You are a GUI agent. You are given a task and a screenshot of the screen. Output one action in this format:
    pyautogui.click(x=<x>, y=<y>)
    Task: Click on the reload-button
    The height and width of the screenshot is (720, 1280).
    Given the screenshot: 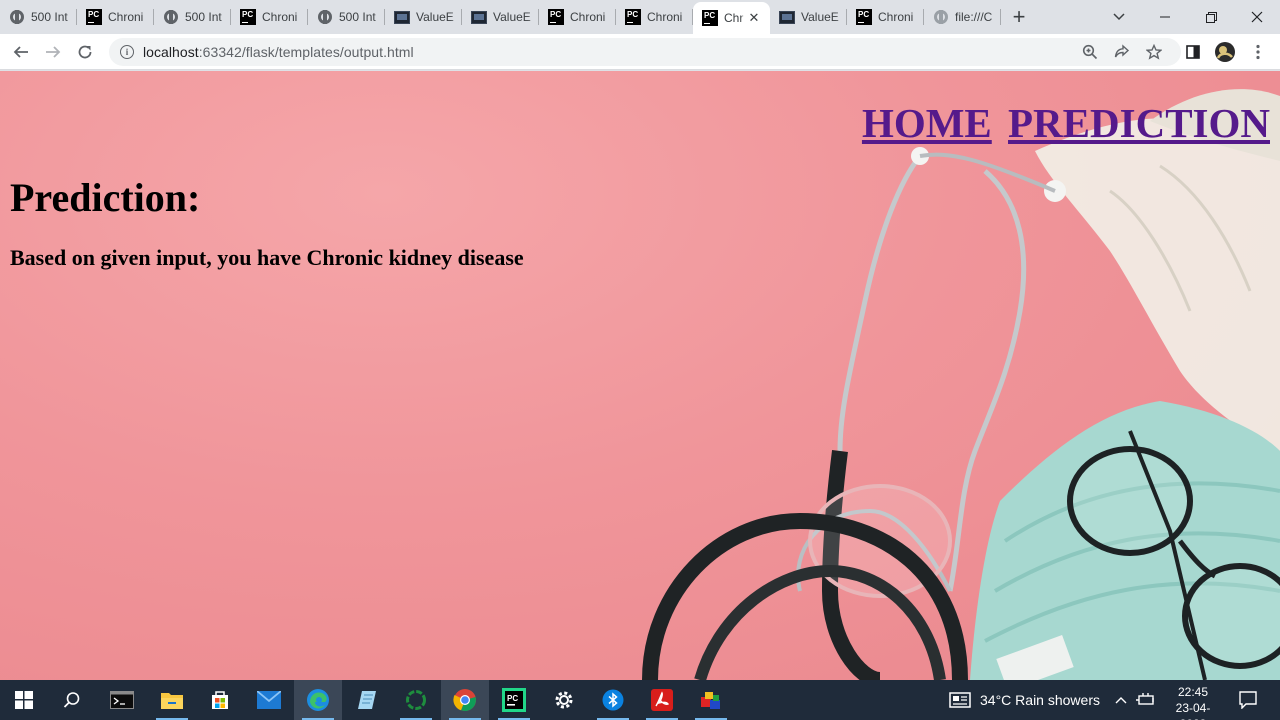 What is the action you would take?
    pyautogui.click(x=85, y=52)
    